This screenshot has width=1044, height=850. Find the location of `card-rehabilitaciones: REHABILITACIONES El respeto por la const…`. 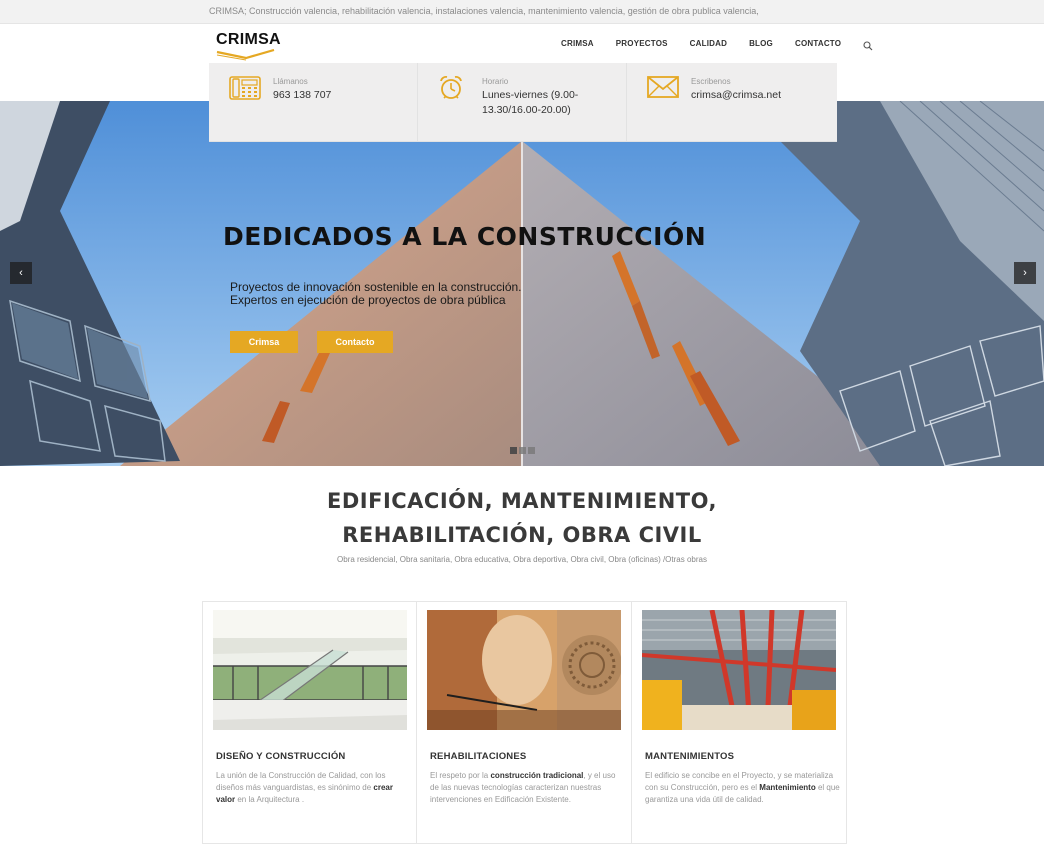

card-rehabilitaciones: REHABILITACIONES El respeto por la const… is located at coordinates (524, 722).